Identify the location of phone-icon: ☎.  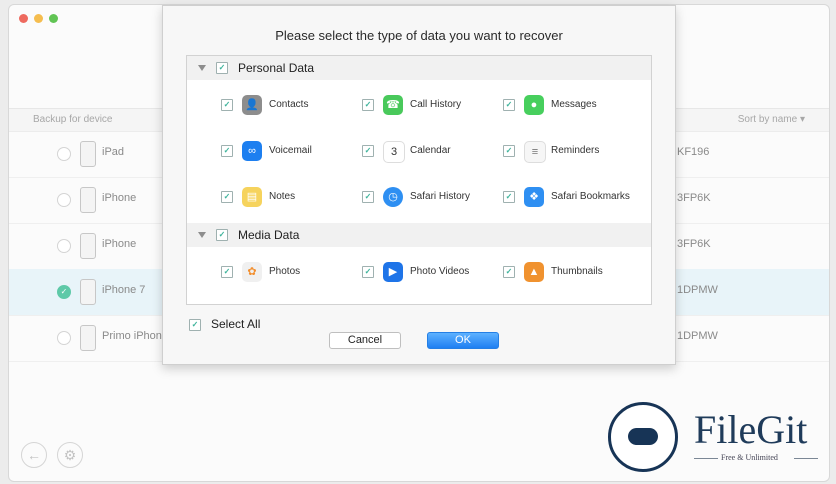
(393, 105).